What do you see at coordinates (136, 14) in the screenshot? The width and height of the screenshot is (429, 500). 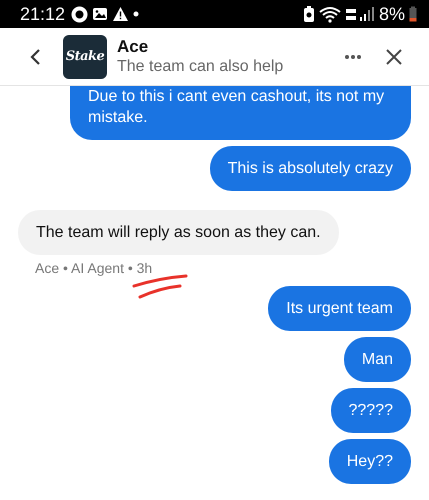 I see `dot-icon` at bounding box center [136, 14].